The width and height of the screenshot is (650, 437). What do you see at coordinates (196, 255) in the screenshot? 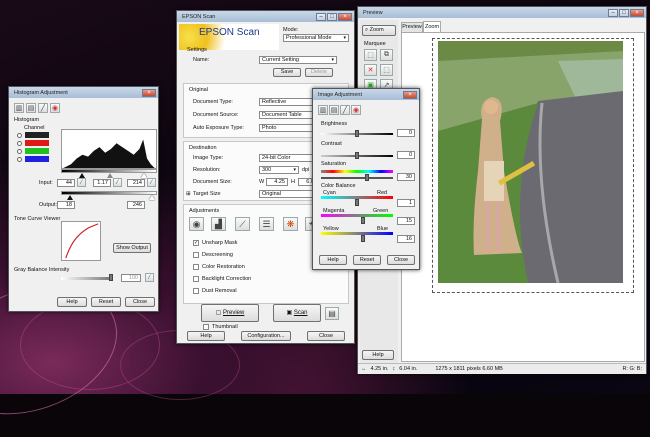
I see `descreening-checkbox` at bounding box center [196, 255].